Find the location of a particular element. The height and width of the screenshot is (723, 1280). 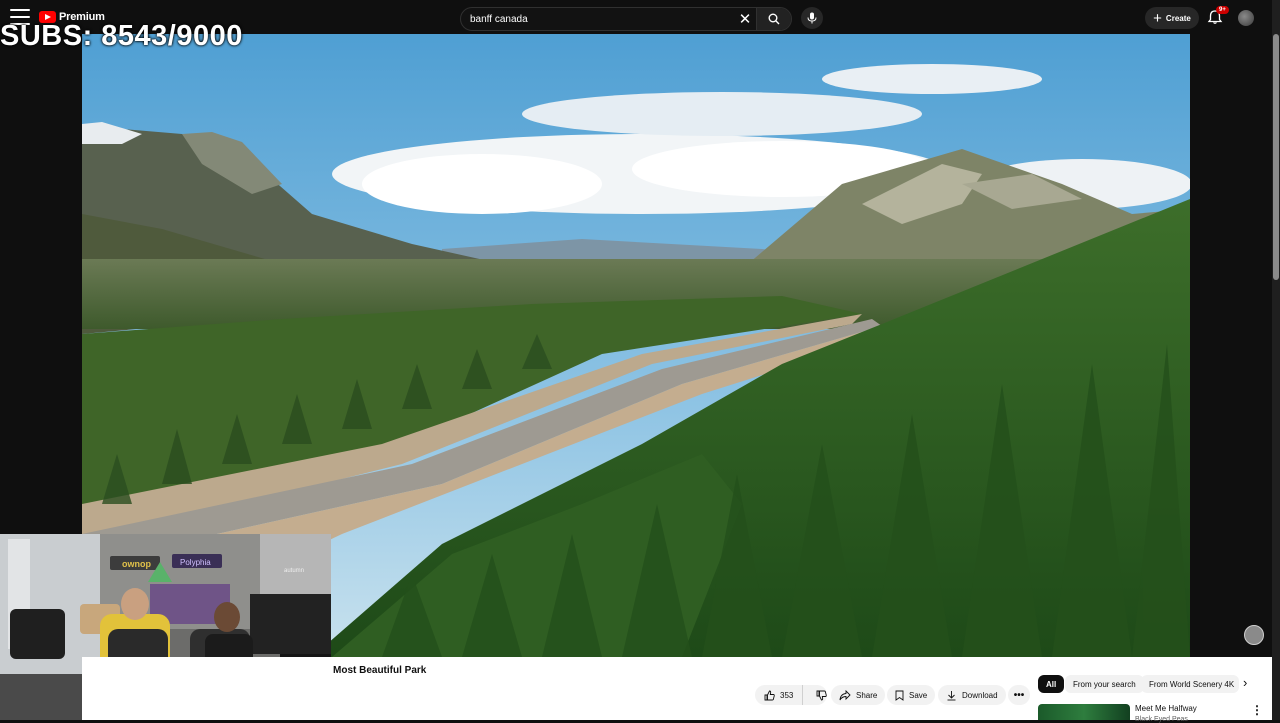

search-bar: ✕ is located at coordinates (626, 19).